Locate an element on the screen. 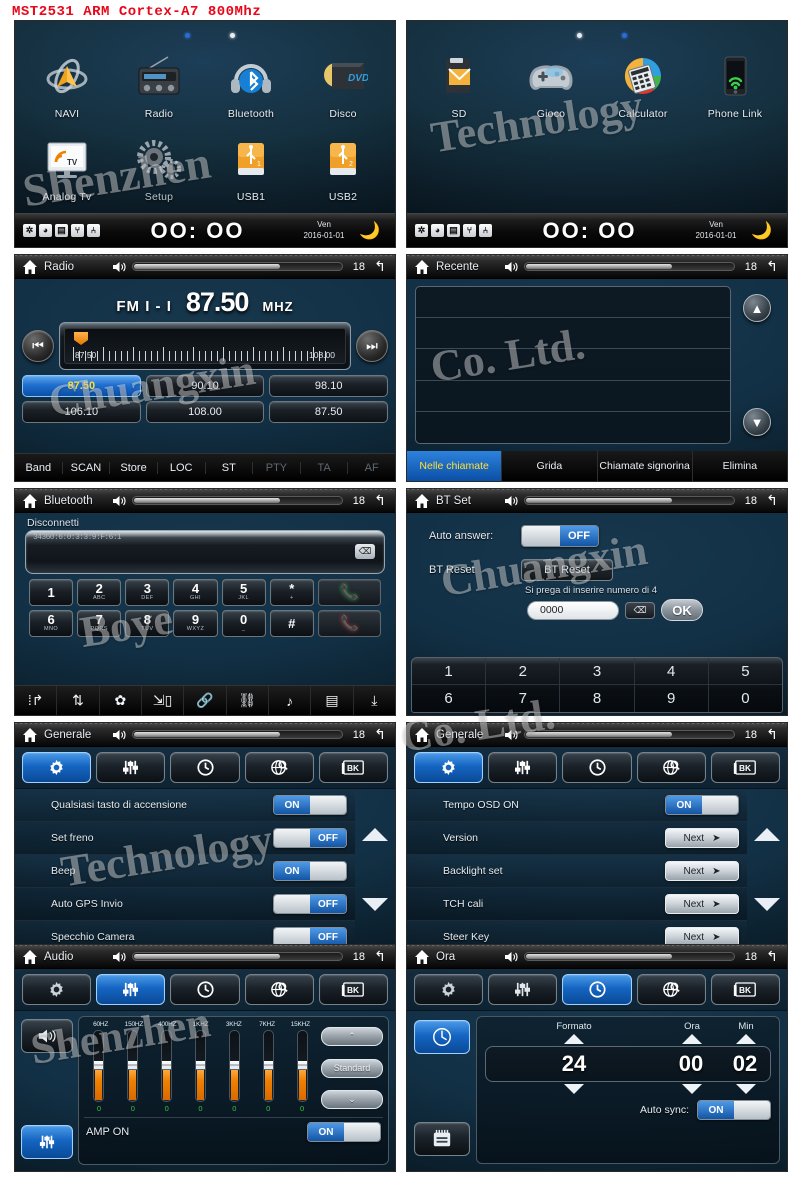  key-5: 5 JKL is located at coordinates (243, 592).